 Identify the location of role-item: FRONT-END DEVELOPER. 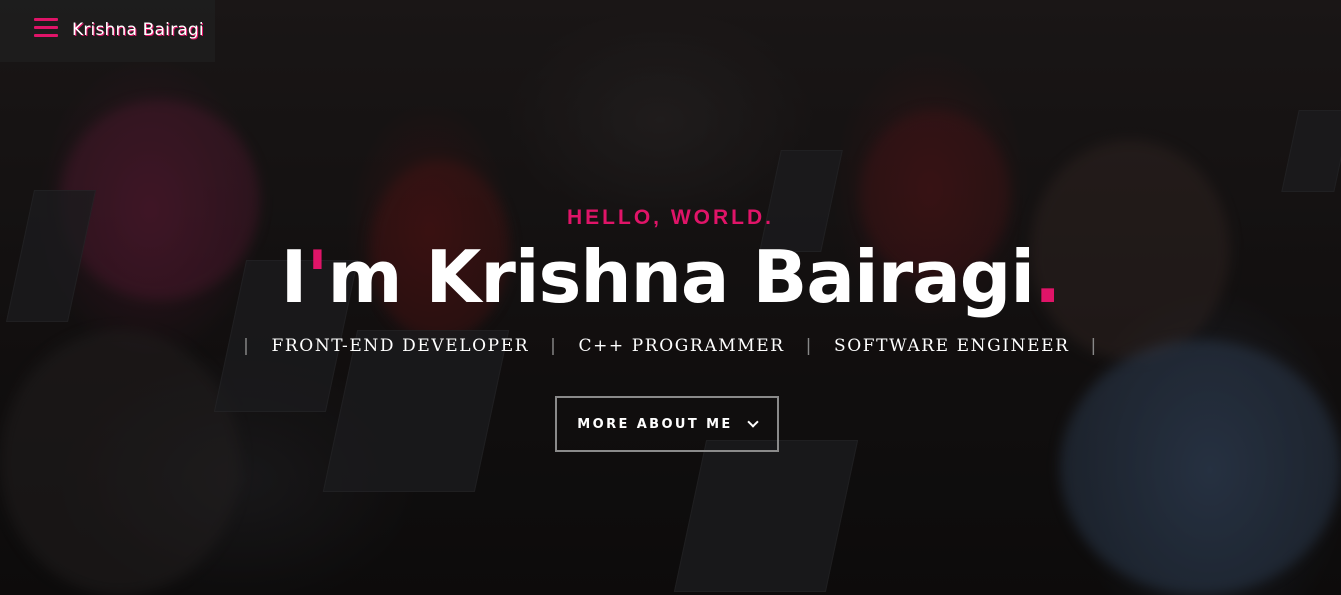
(400, 346).